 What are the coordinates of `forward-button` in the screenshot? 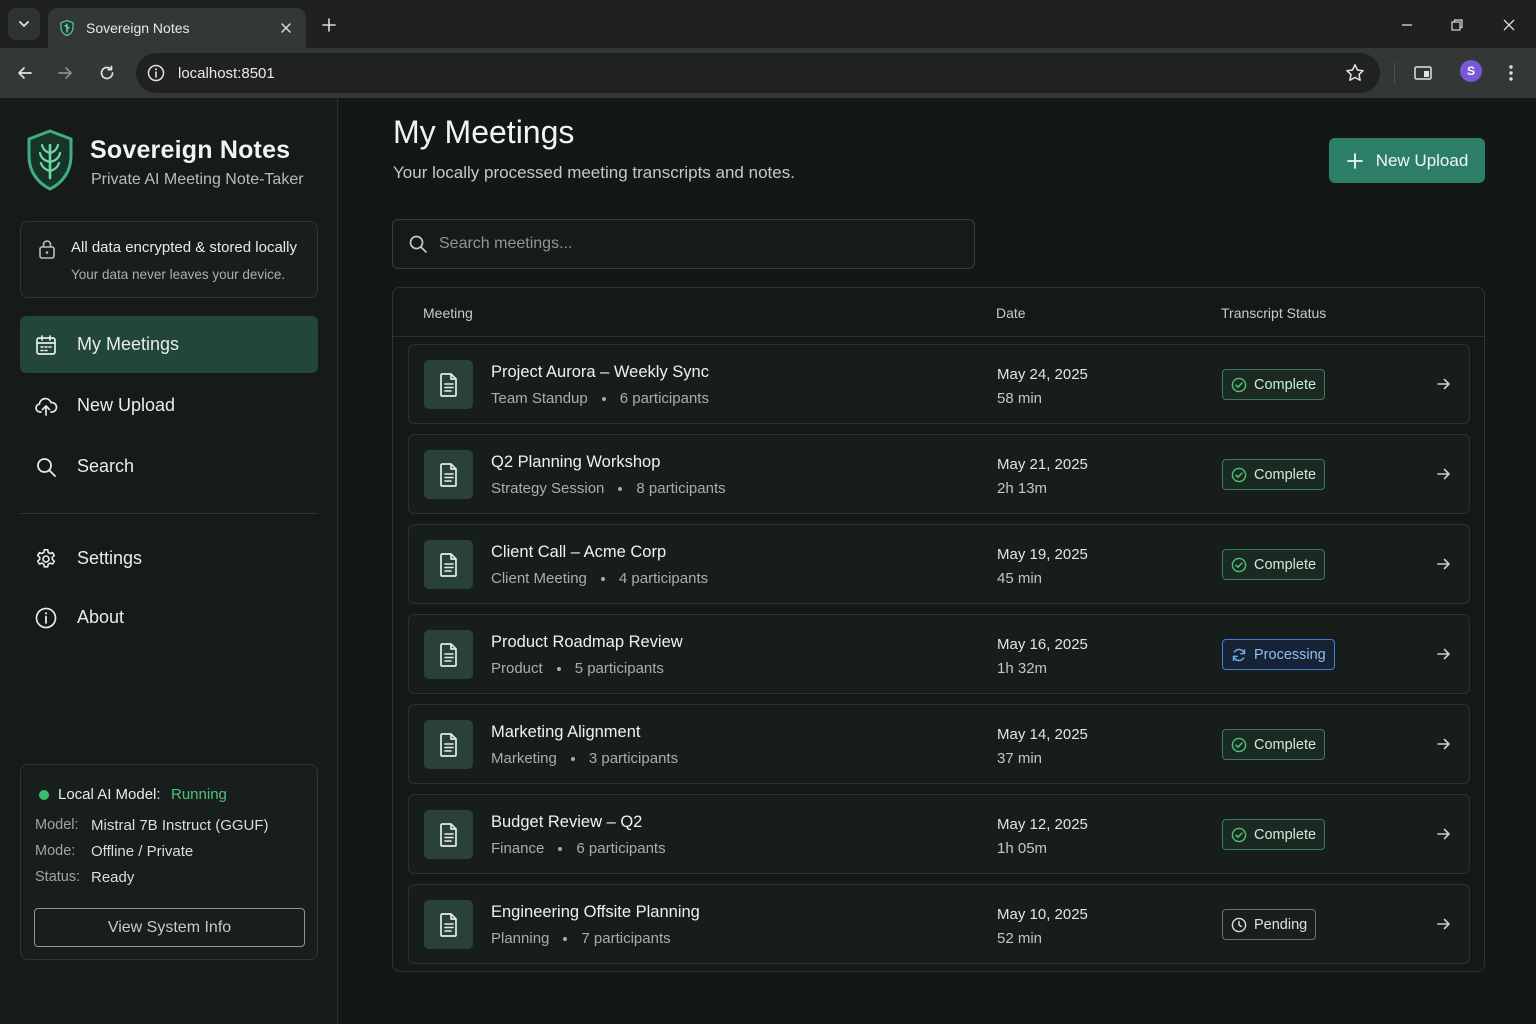 It's located at (65, 73).